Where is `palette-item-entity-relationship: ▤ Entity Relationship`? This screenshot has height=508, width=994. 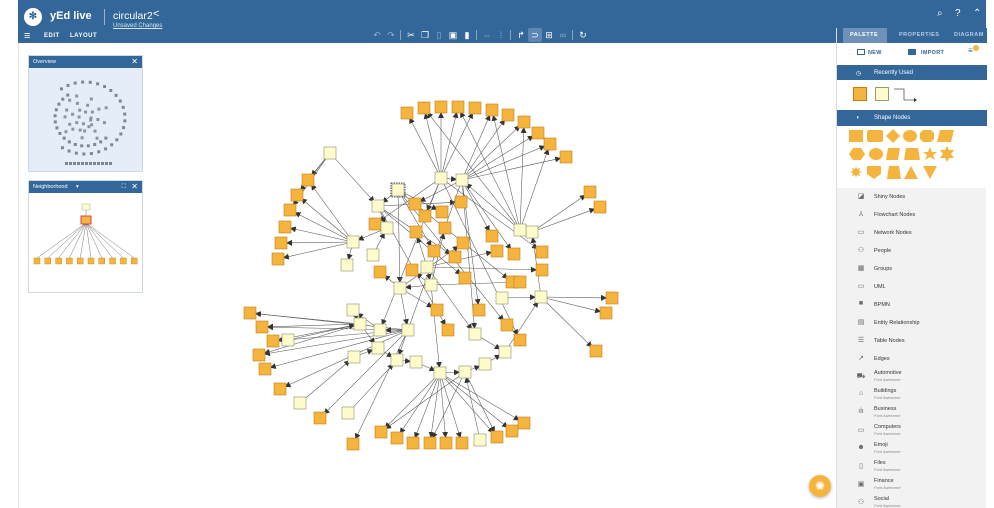
palette-item-entity-relationship: ▤ Entity Relationship is located at coordinates (912, 323).